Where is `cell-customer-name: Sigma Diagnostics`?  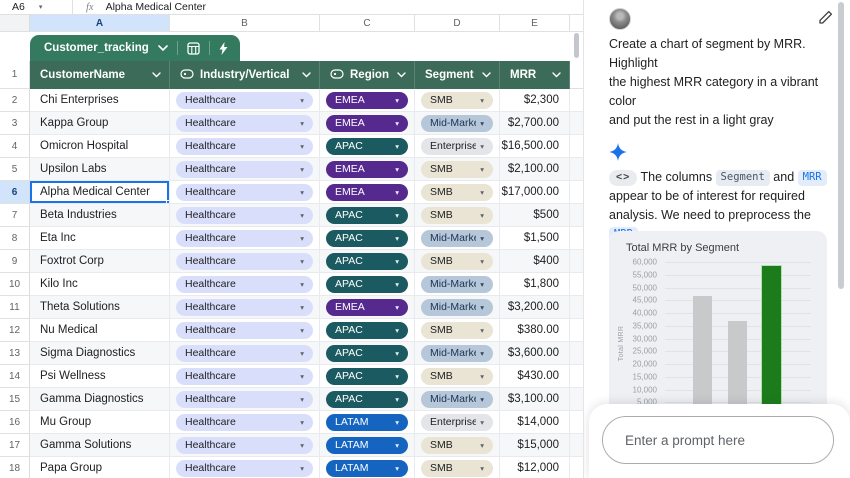
cell-customer-name: Sigma Diagnostics is located at coordinates (100, 353).